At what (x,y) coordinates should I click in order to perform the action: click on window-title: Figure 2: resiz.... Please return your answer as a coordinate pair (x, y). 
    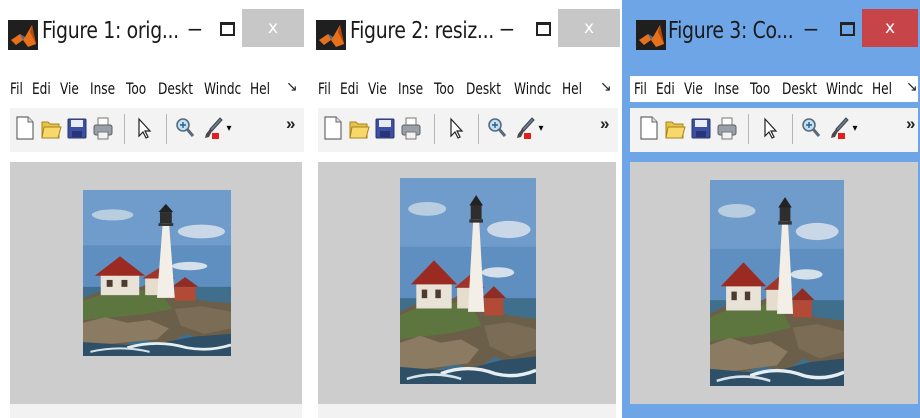
    Looking at the image, I should click on (422, 31).